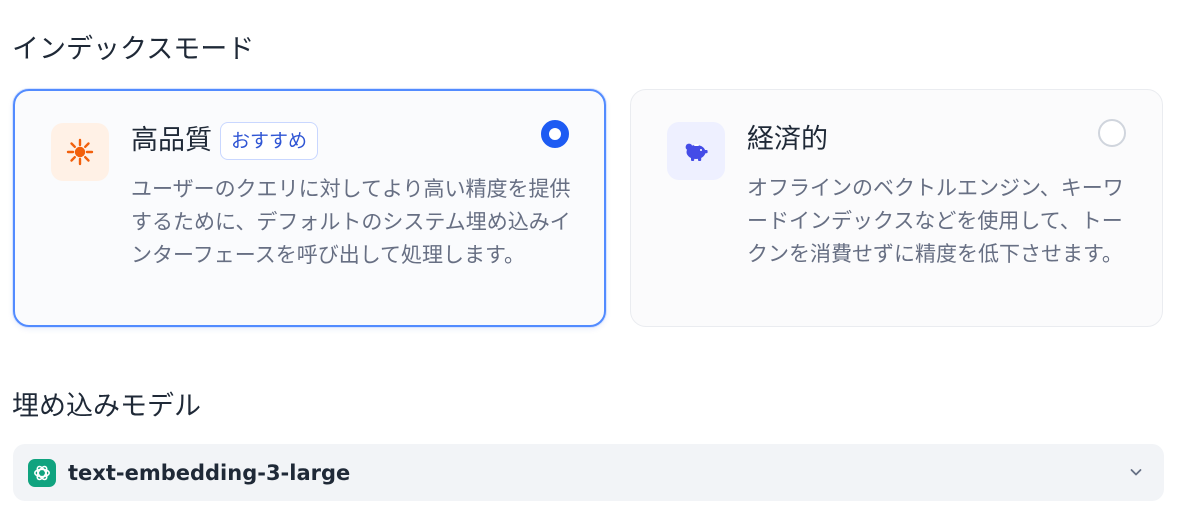  I want to click on embedding-model-title: 埋め込みモデル, so click(106, 406).